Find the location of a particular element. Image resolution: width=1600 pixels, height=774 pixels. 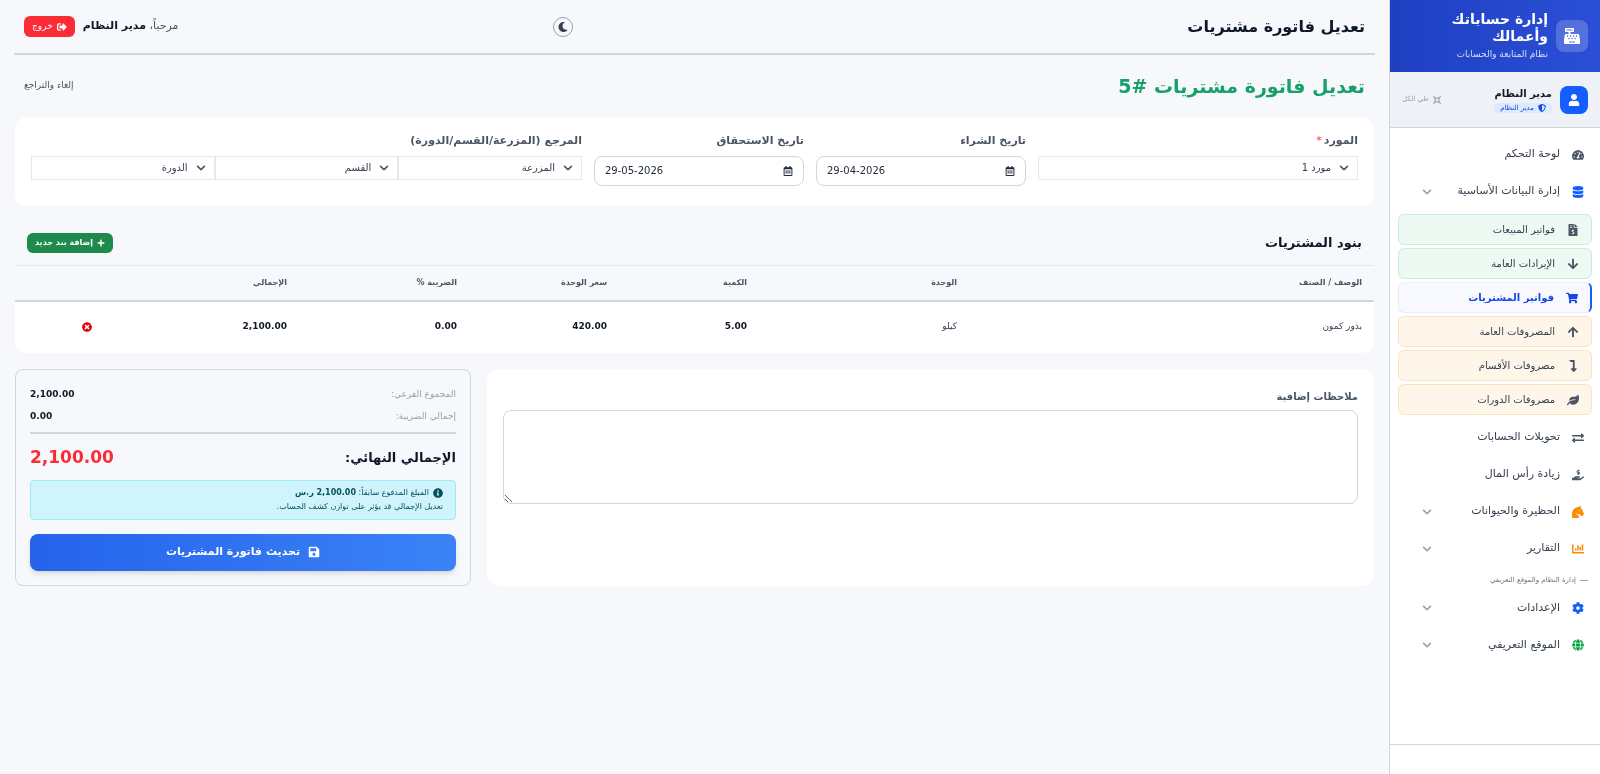

exchange-icon is located at coordinates (1578, 437).